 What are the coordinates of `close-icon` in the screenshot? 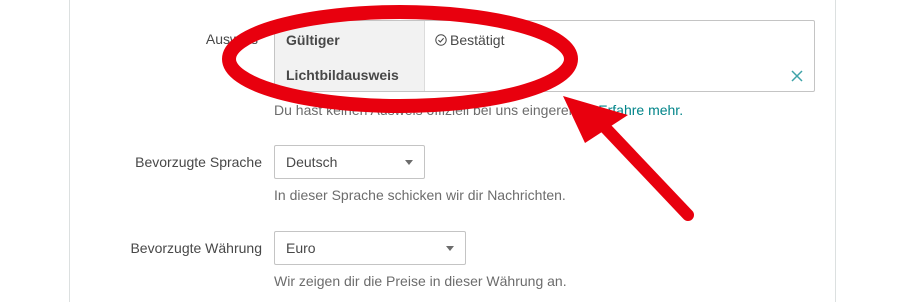 It's located at (797, 76).